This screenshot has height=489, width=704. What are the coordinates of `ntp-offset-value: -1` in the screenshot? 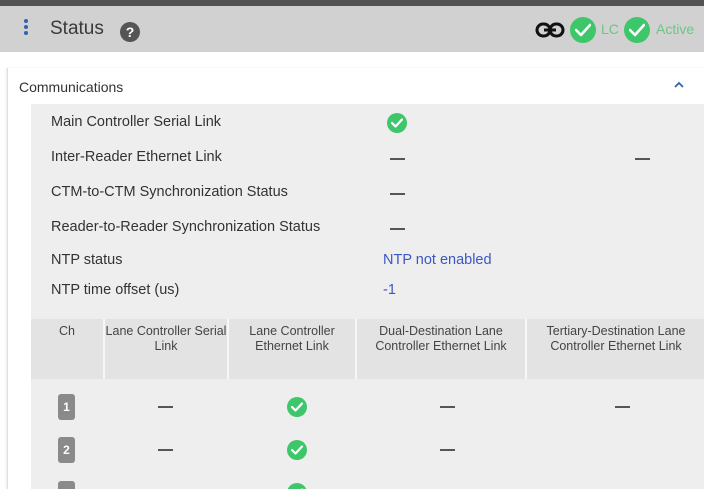 It's located at (389, 290).